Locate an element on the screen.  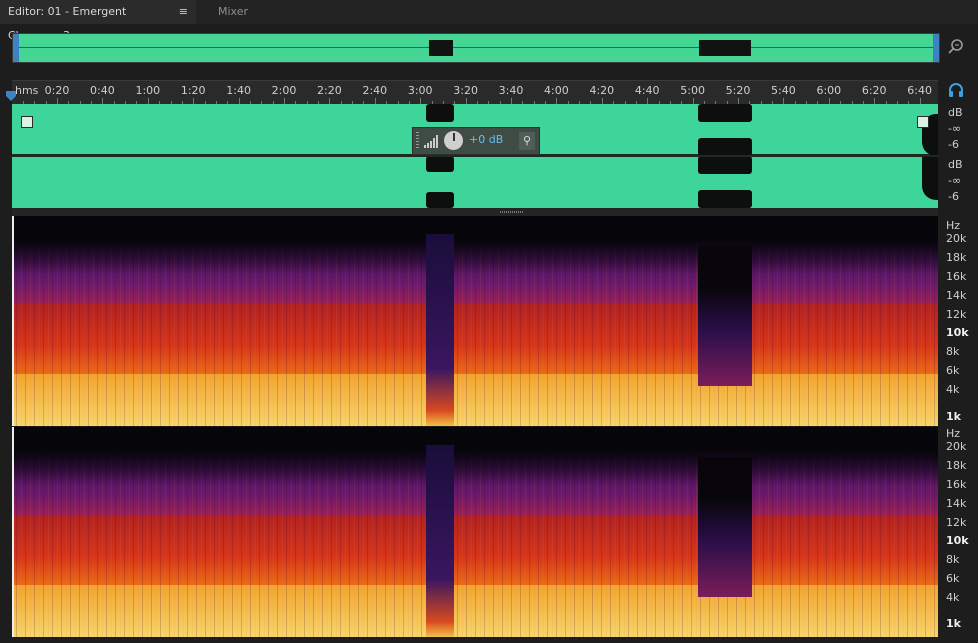
tab-editor: Editor: 01 - Emergent Chaos.mp3 ≡ is located at coordinates (98, 21).